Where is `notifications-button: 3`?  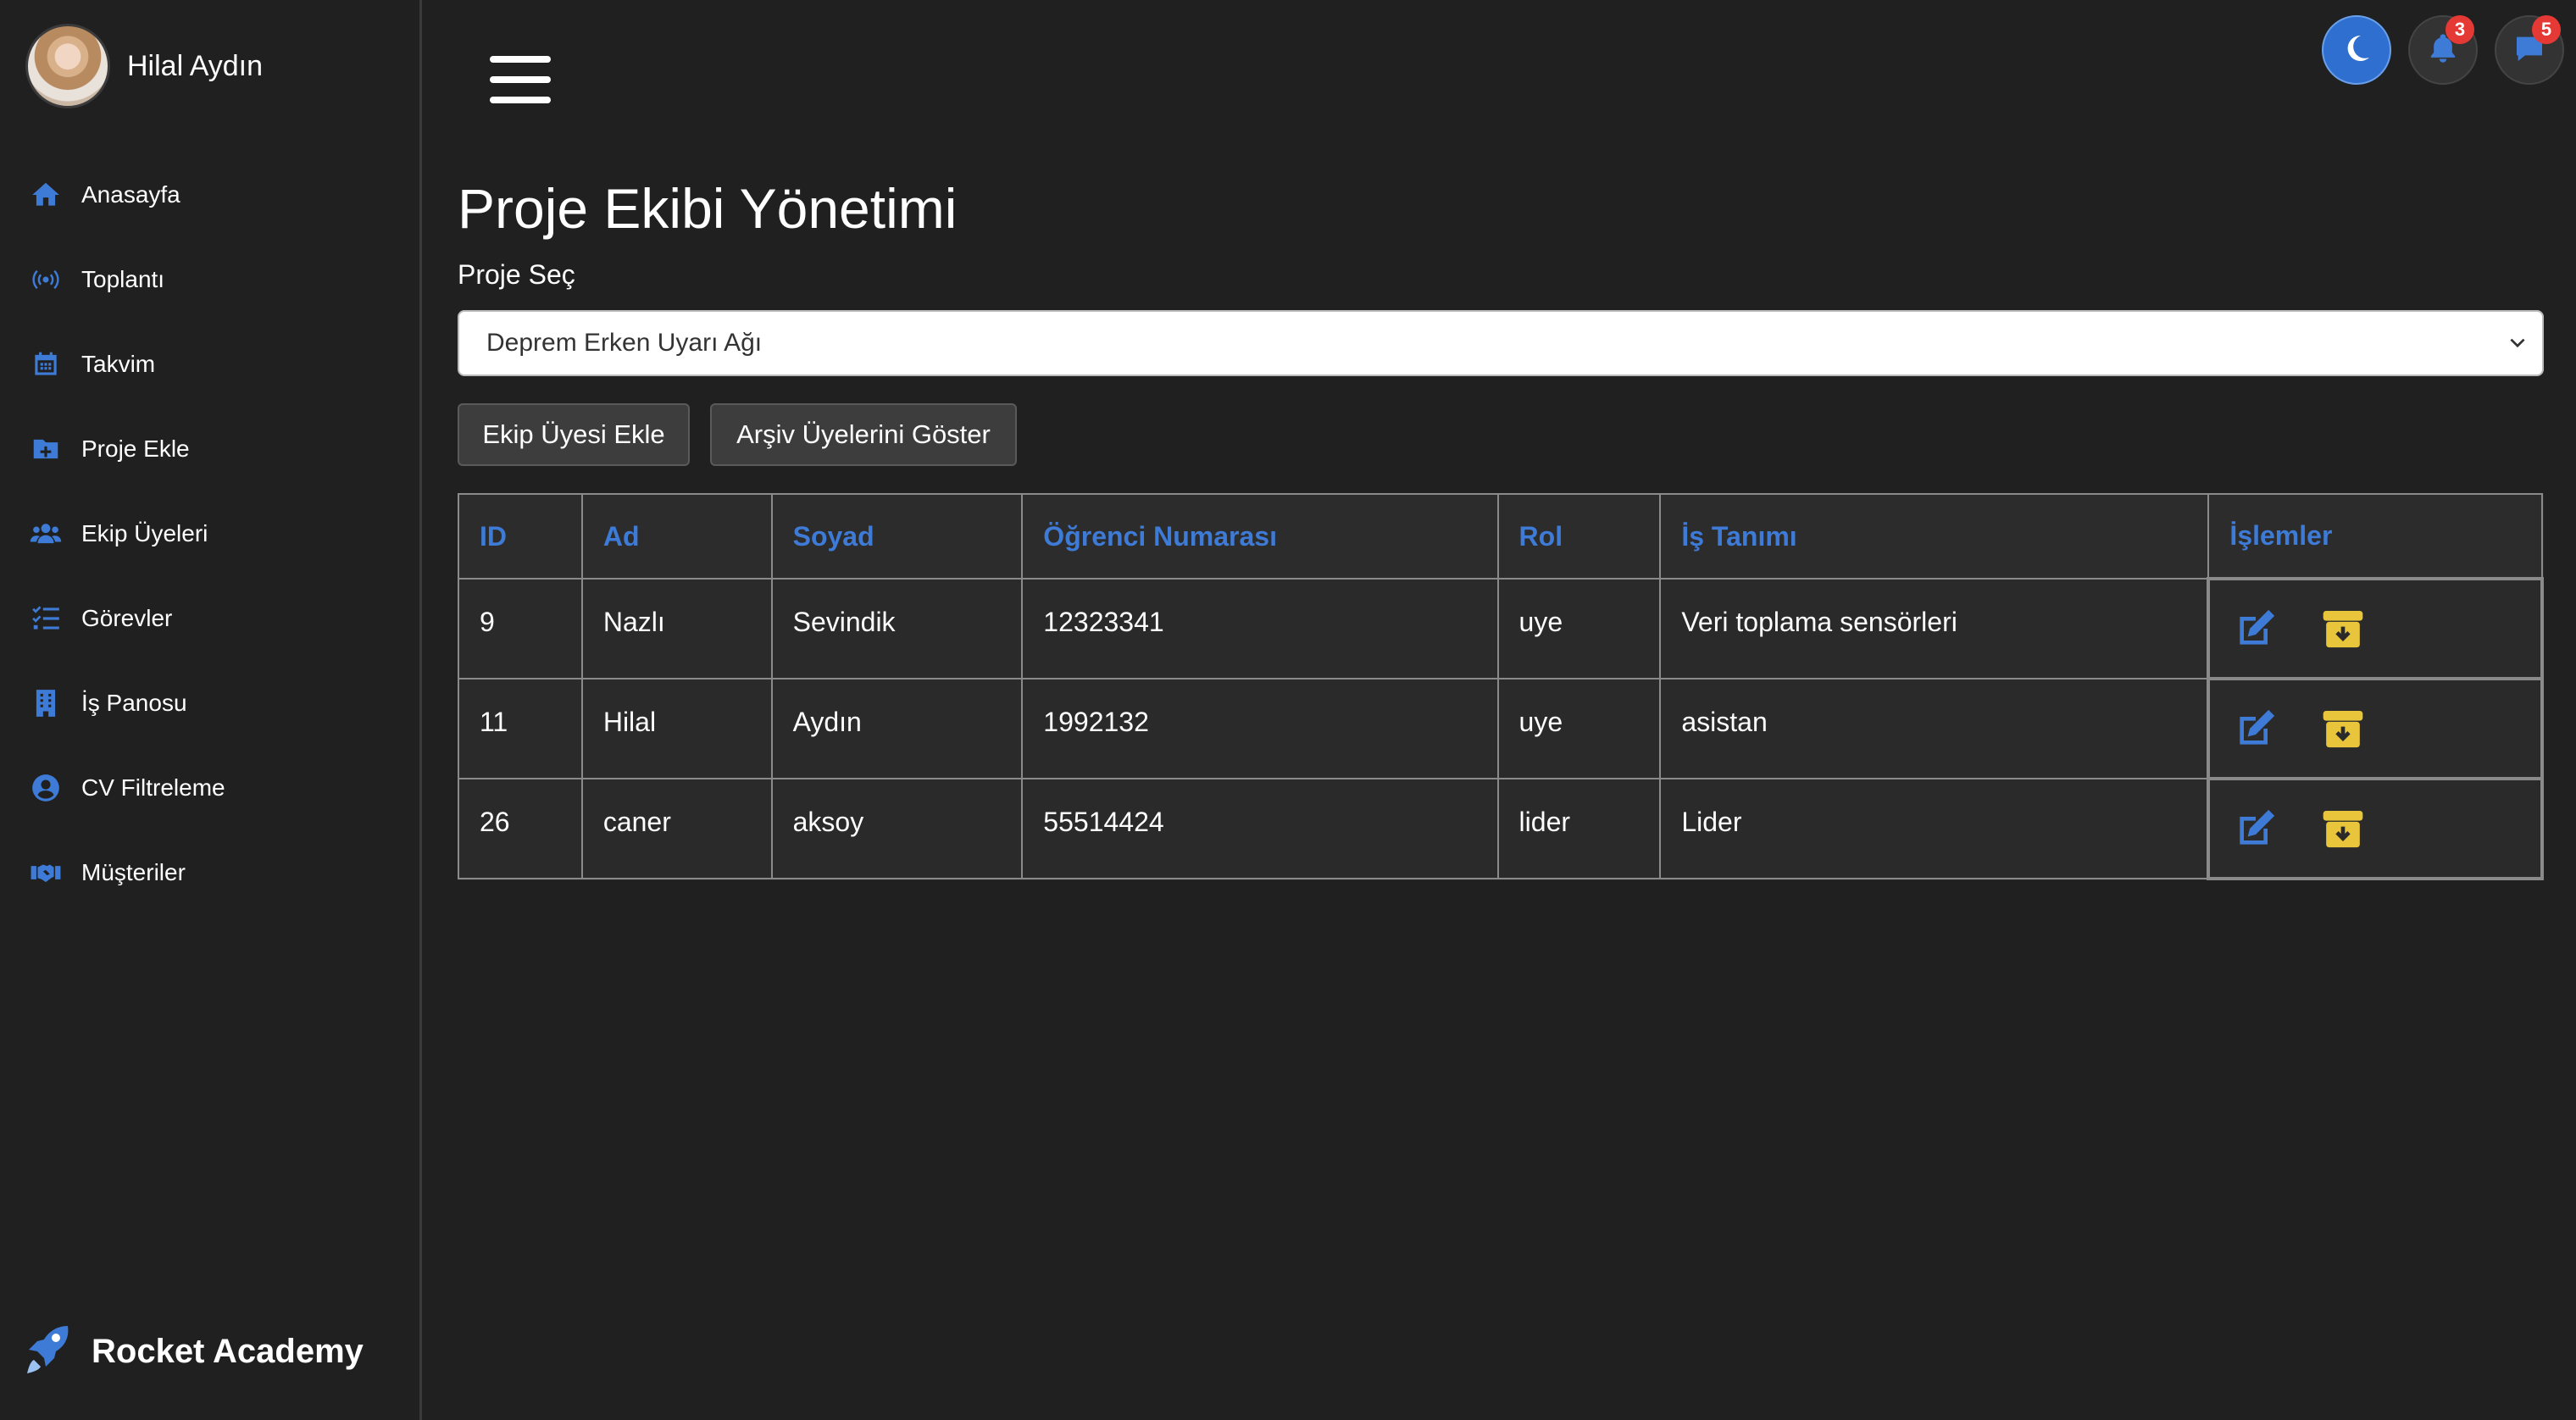
notifications-button: 3 is located at coordinates (2443, 50).